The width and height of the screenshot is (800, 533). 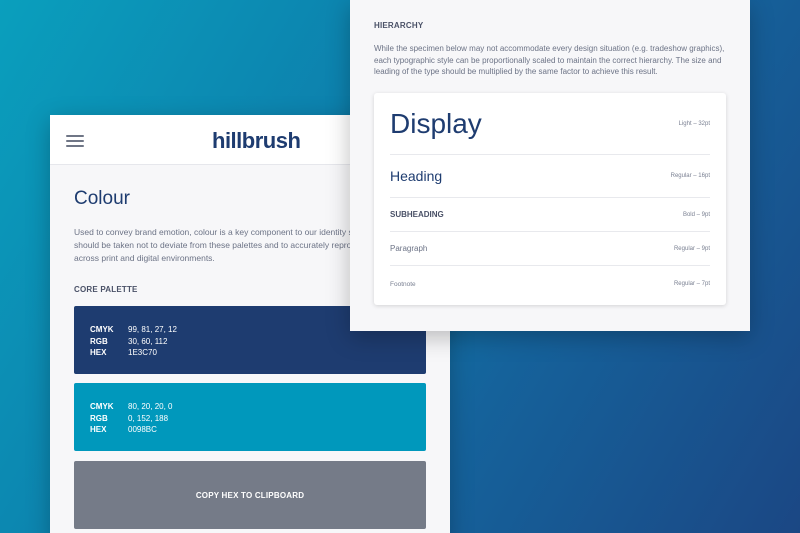 I want to click on specimen-row-footnote: Footnote Regular – 7pt, so click(x=550, y=284).